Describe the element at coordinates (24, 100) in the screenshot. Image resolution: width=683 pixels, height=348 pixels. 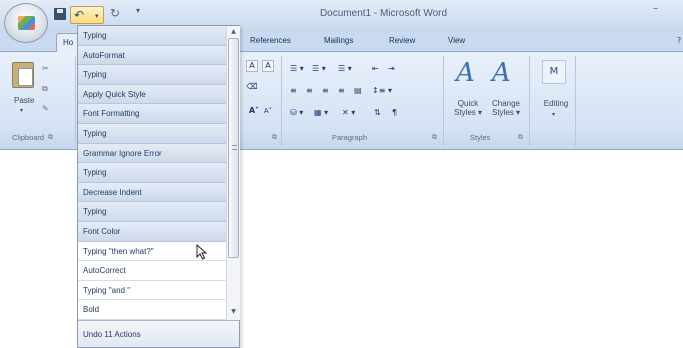
I see `paste-button: Paste` at that location.